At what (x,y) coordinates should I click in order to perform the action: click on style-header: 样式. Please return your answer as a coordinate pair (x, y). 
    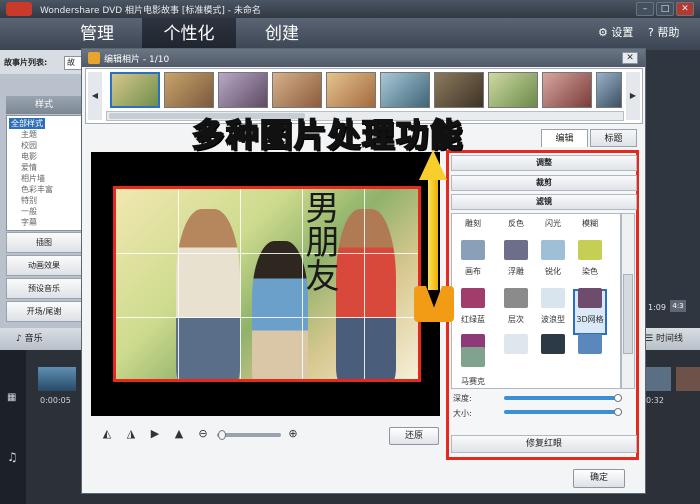
    Looking at the image, I should click on (44, 105).